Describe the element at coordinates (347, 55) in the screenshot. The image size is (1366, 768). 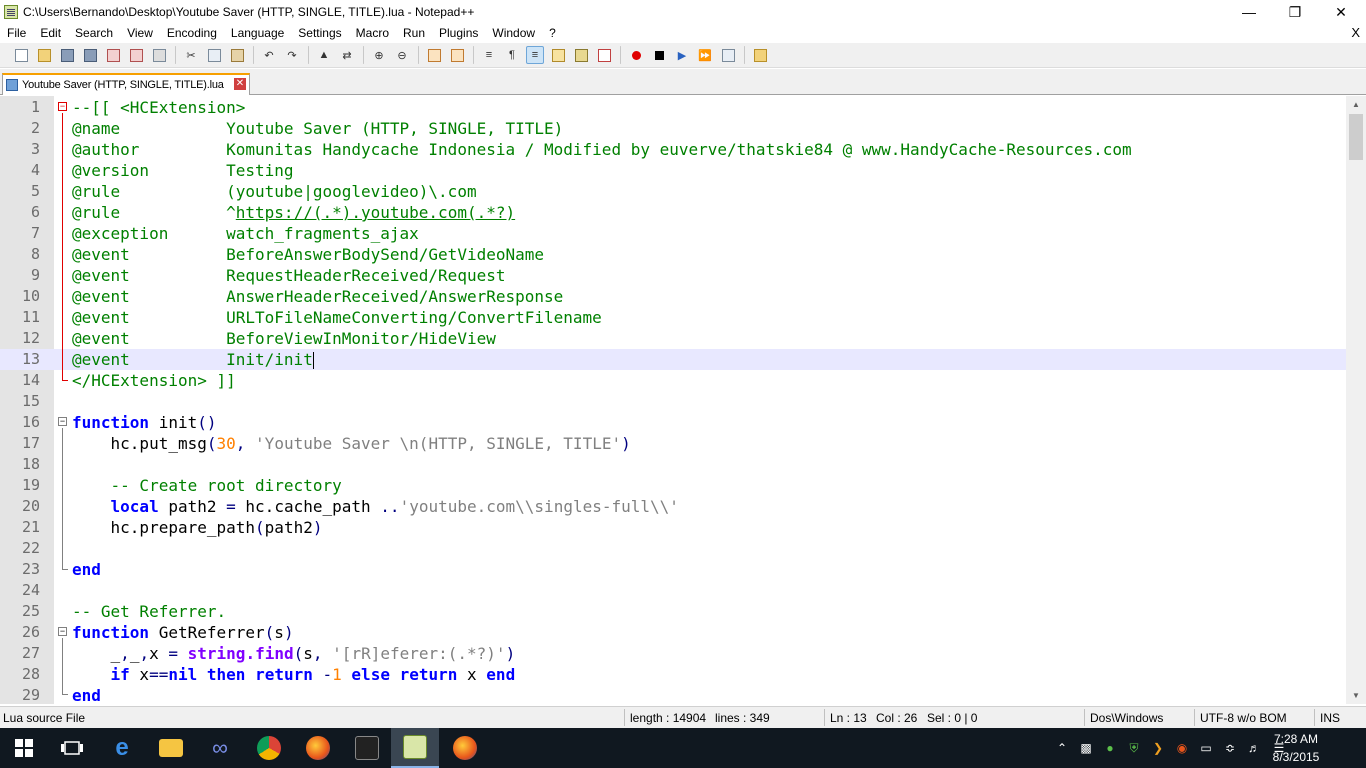
I see `replace-icon: ⇄` at that location.